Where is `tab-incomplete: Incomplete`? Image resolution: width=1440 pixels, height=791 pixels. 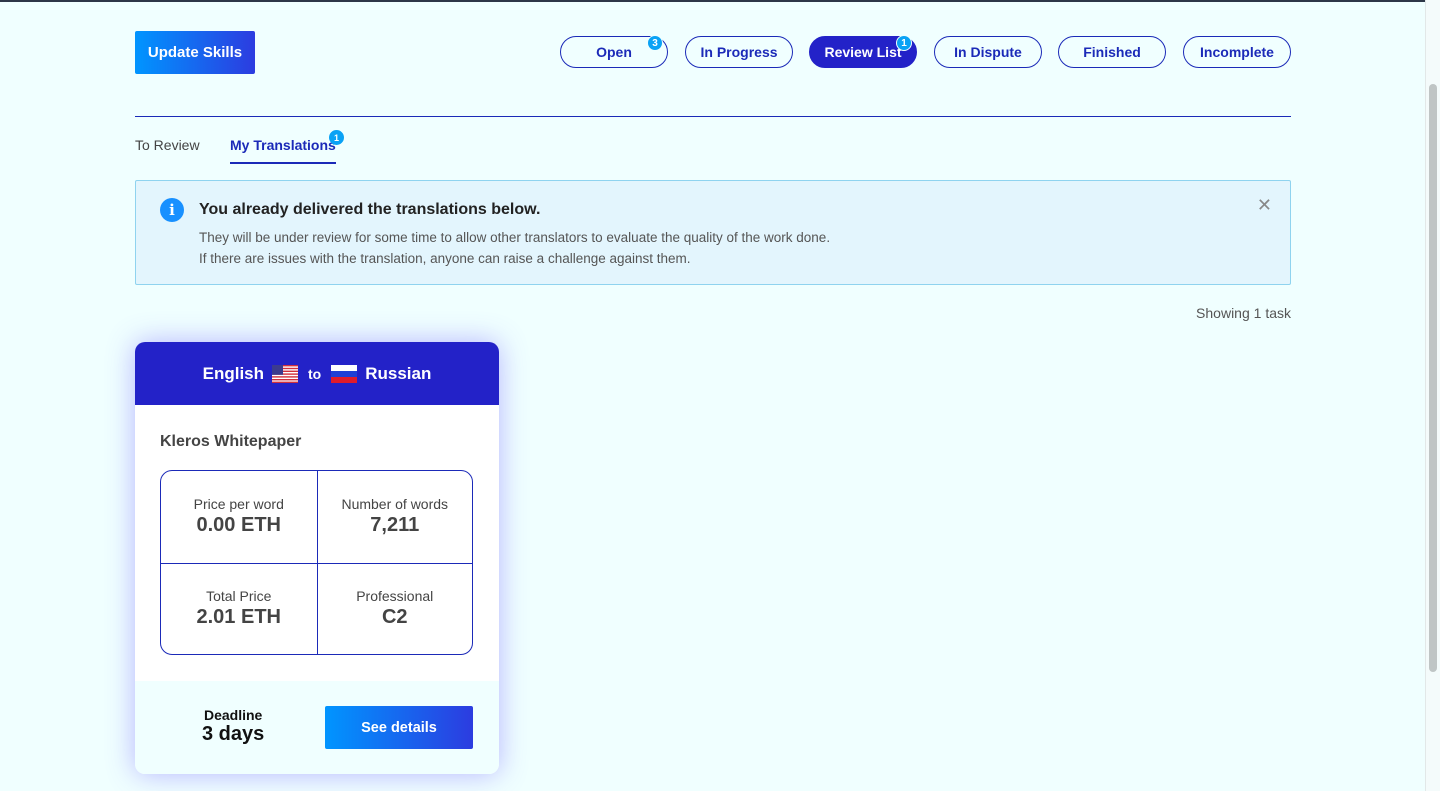 tab-incomplete: Incomplete is located at coordinates (1237, 52).